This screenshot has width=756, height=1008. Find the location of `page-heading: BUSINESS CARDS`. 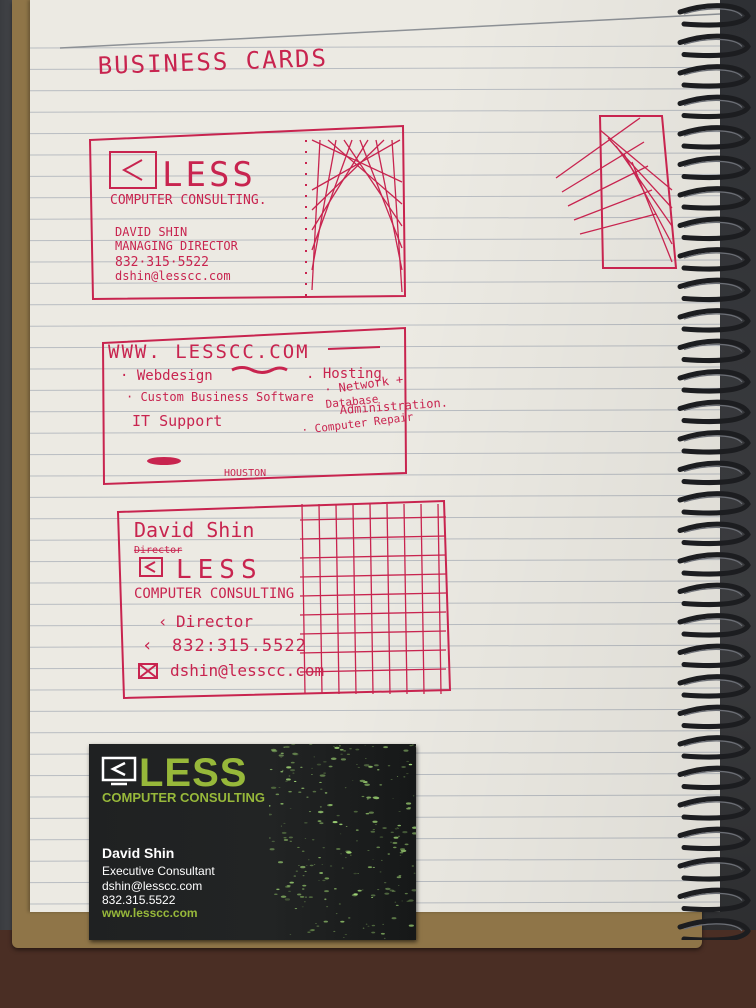

page-heading: BUSINESS CARDS is located at coordinates (212, 62).